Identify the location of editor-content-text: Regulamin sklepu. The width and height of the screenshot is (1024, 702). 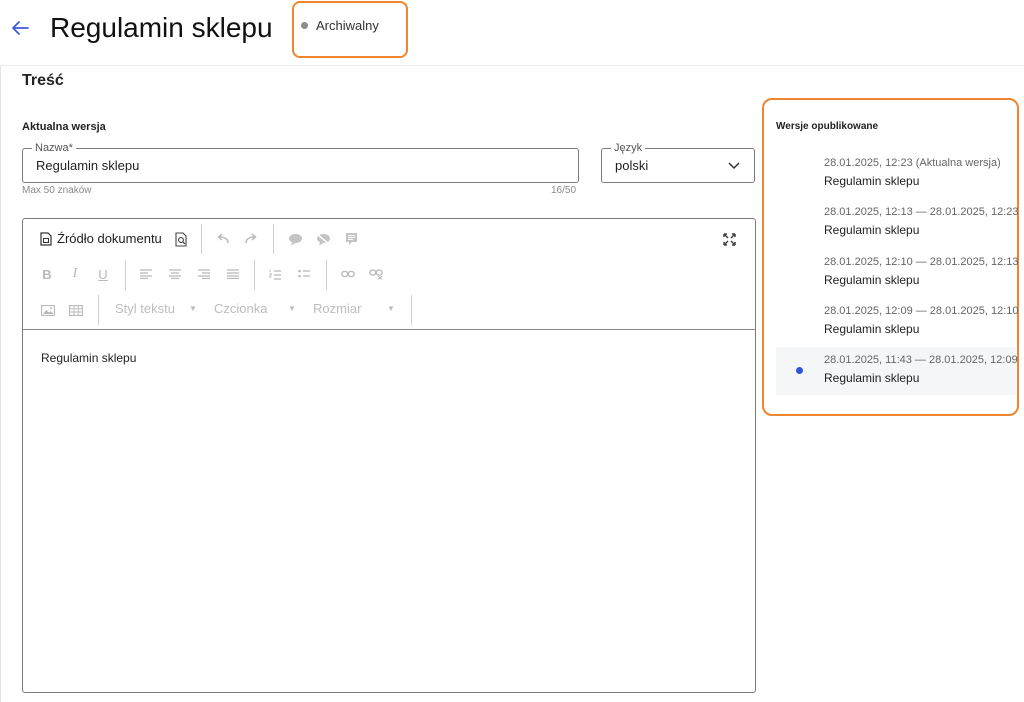
(89, 358).